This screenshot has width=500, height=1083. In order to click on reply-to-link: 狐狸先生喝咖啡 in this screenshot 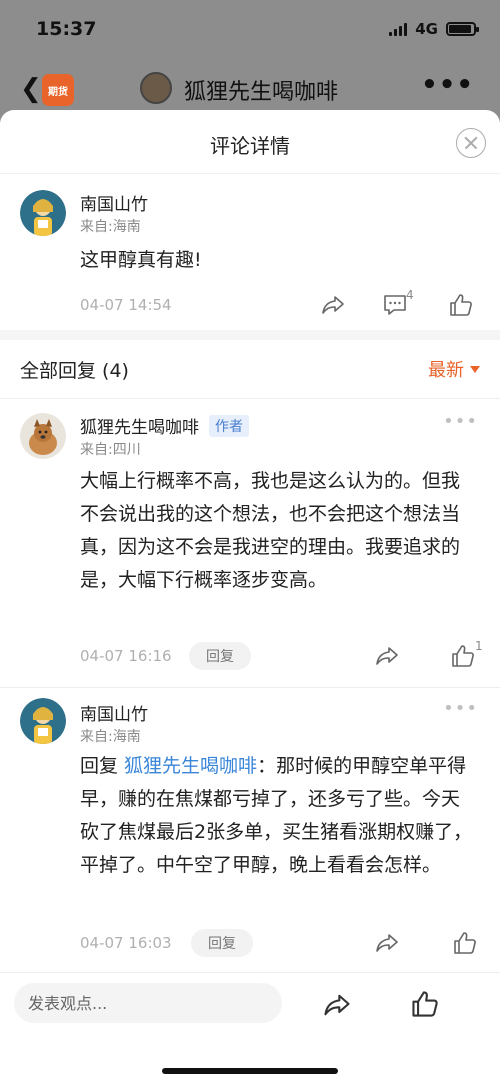, I will do `click(190, 766)`.